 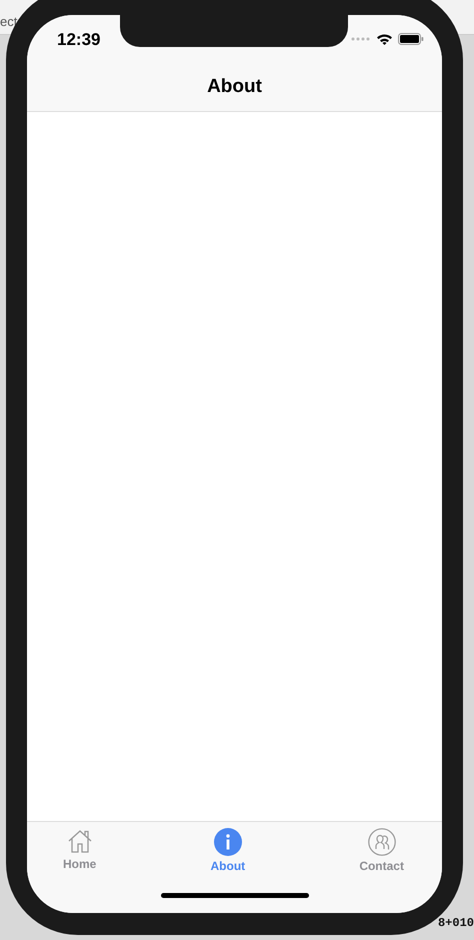 I want to click on signal-icon, so click(x=361, y=38).